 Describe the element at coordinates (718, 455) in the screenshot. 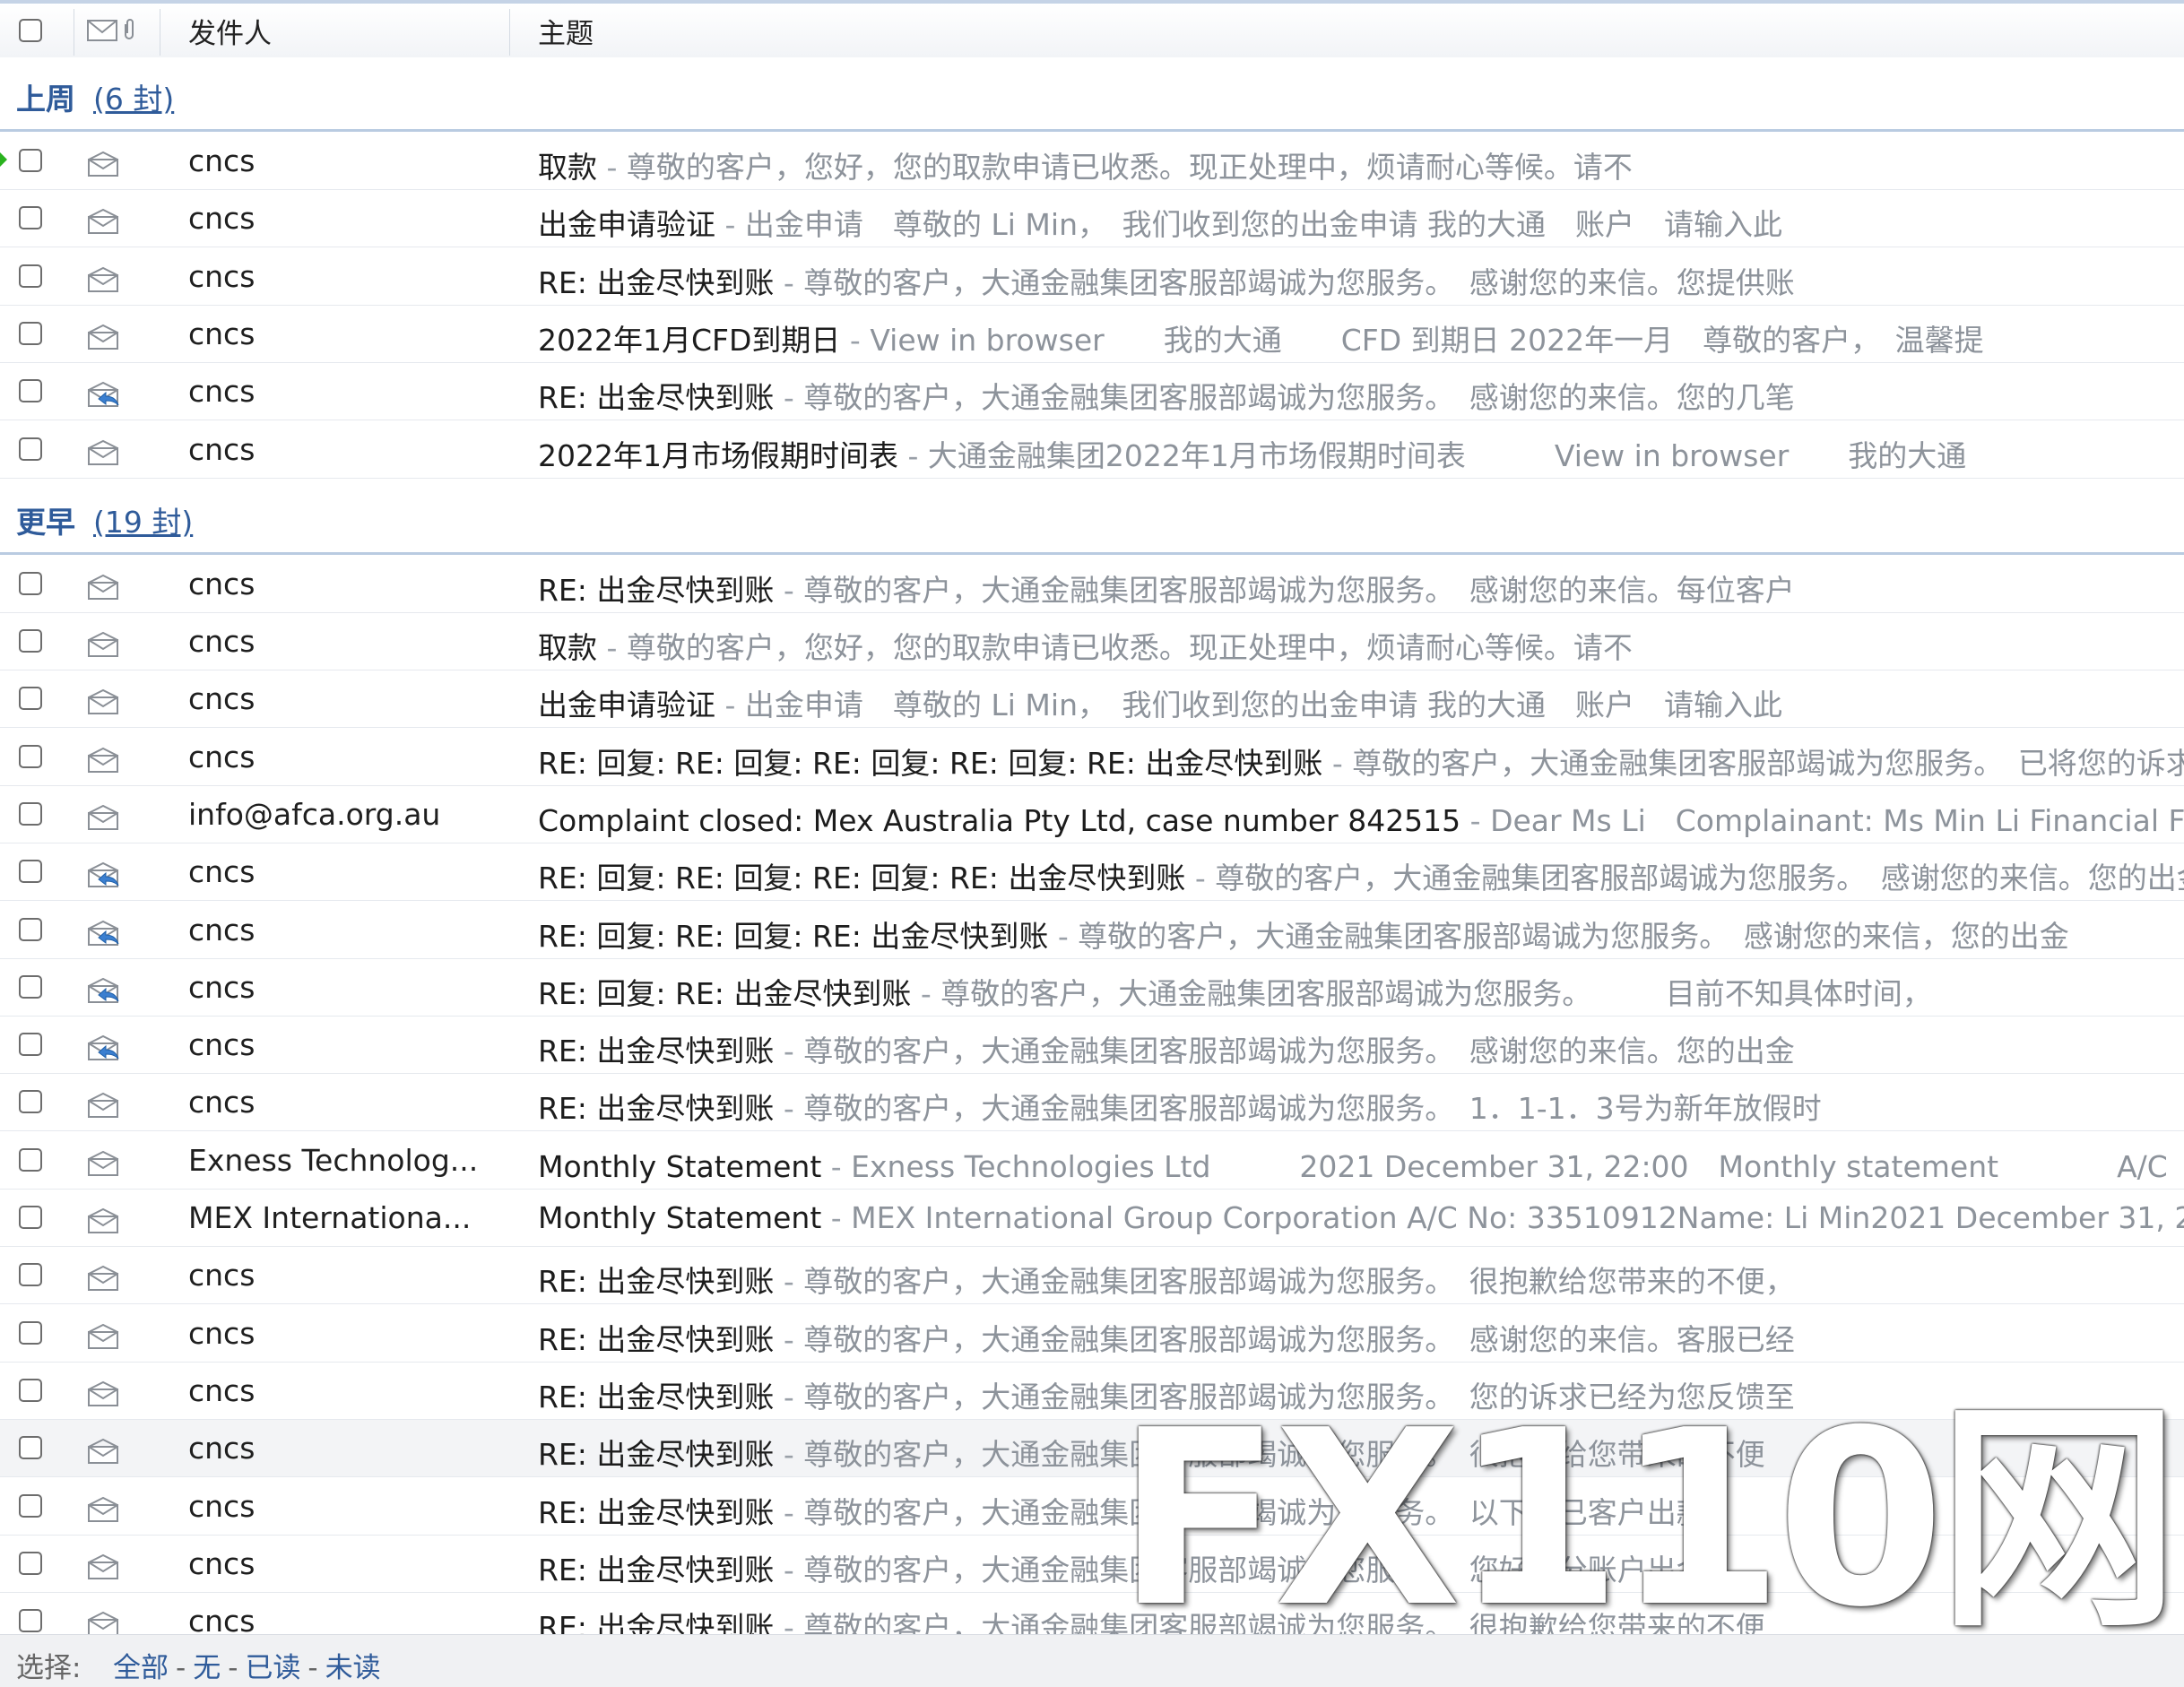

I see `subject-text: 2022年1月市场假期时间表` at that location.